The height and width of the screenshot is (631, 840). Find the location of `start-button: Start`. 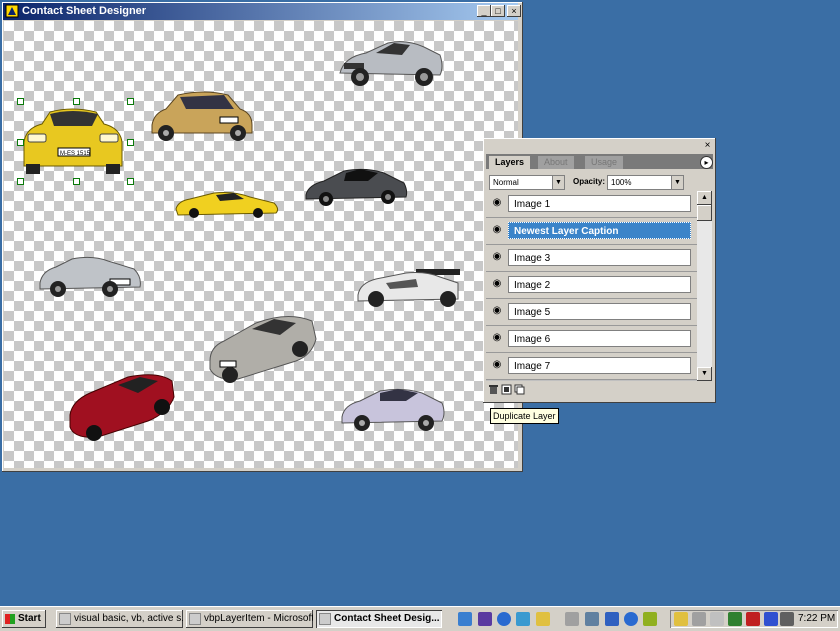

start-button: Start is located at coordinates (24, 619).